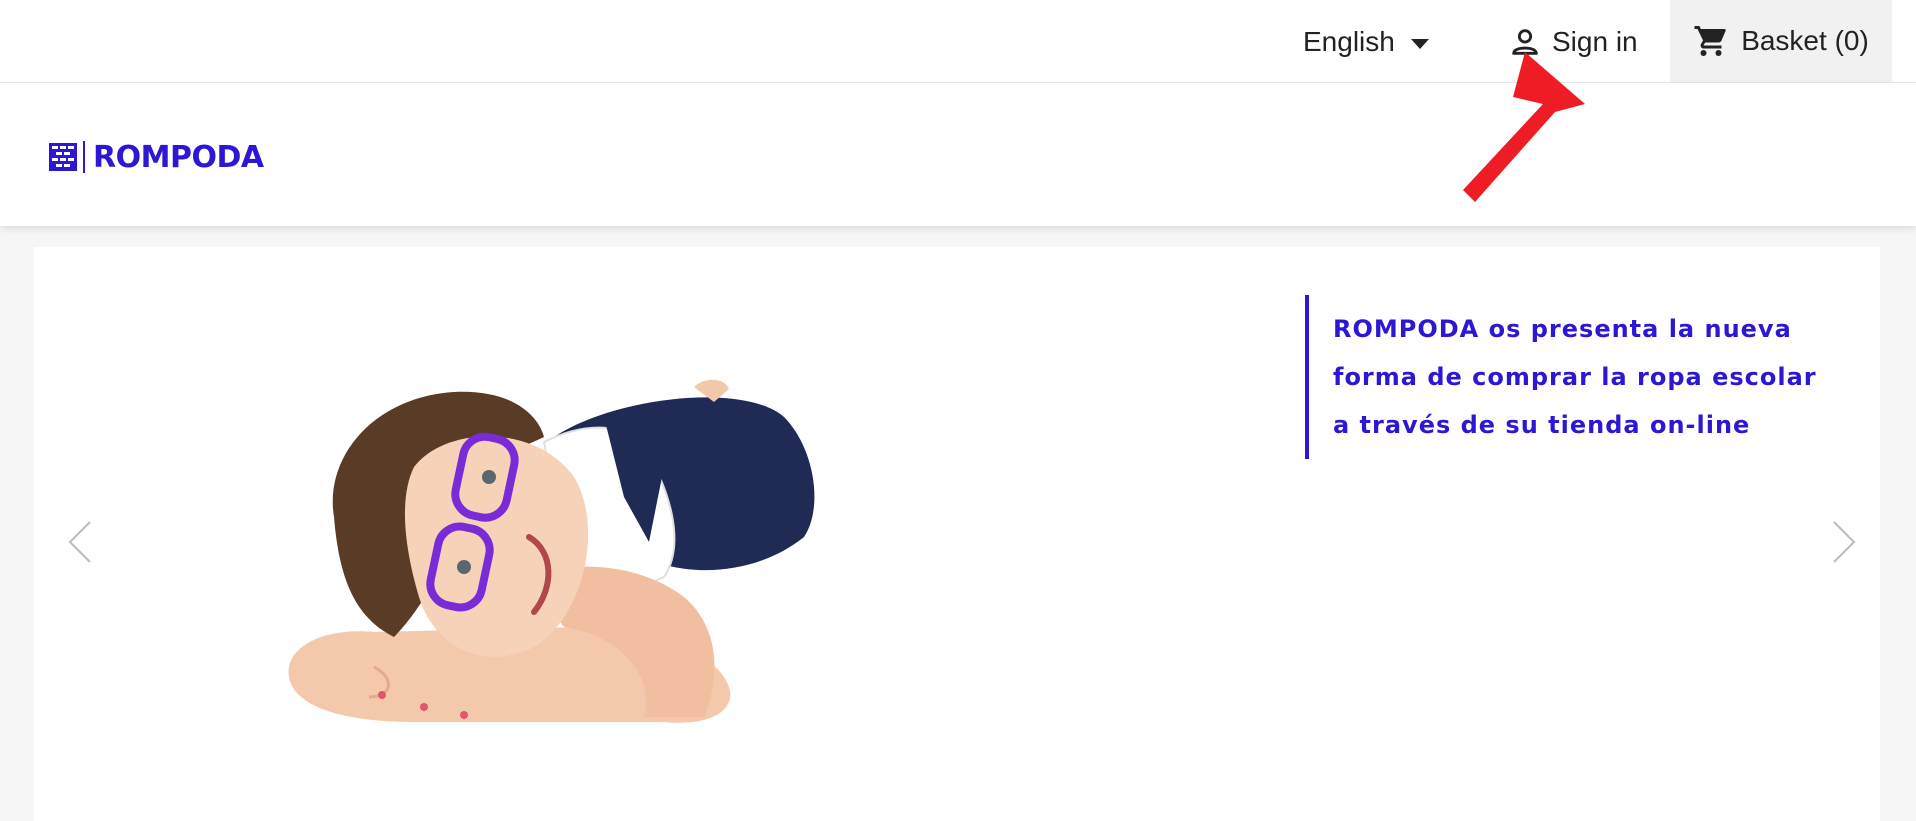 The width and height of the screenshot is (1916, 821). I want to click on basket-button: Basket (0), so click(1781, 41).